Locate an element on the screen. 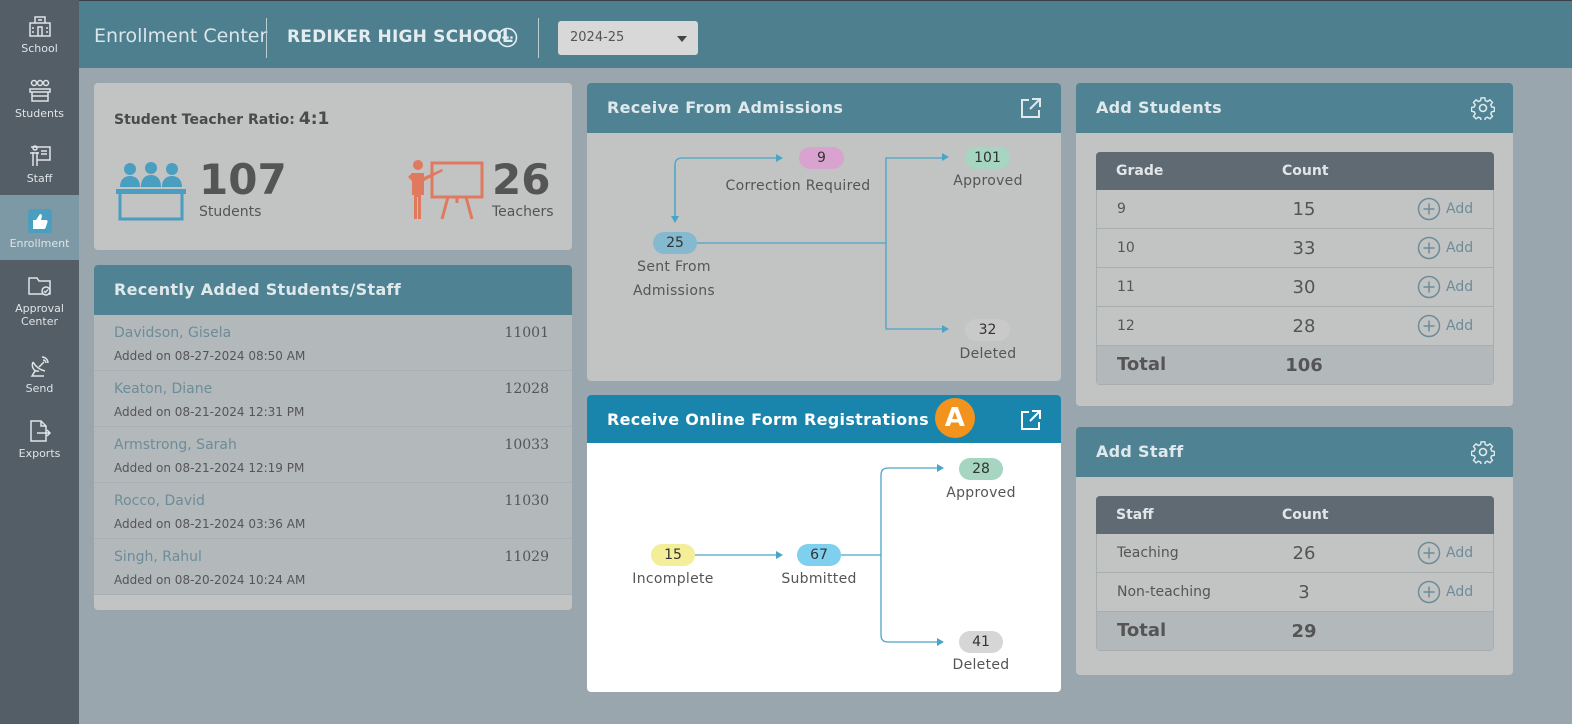  recent-name: Davidson, Gisela is located at coordinates (172, 333).